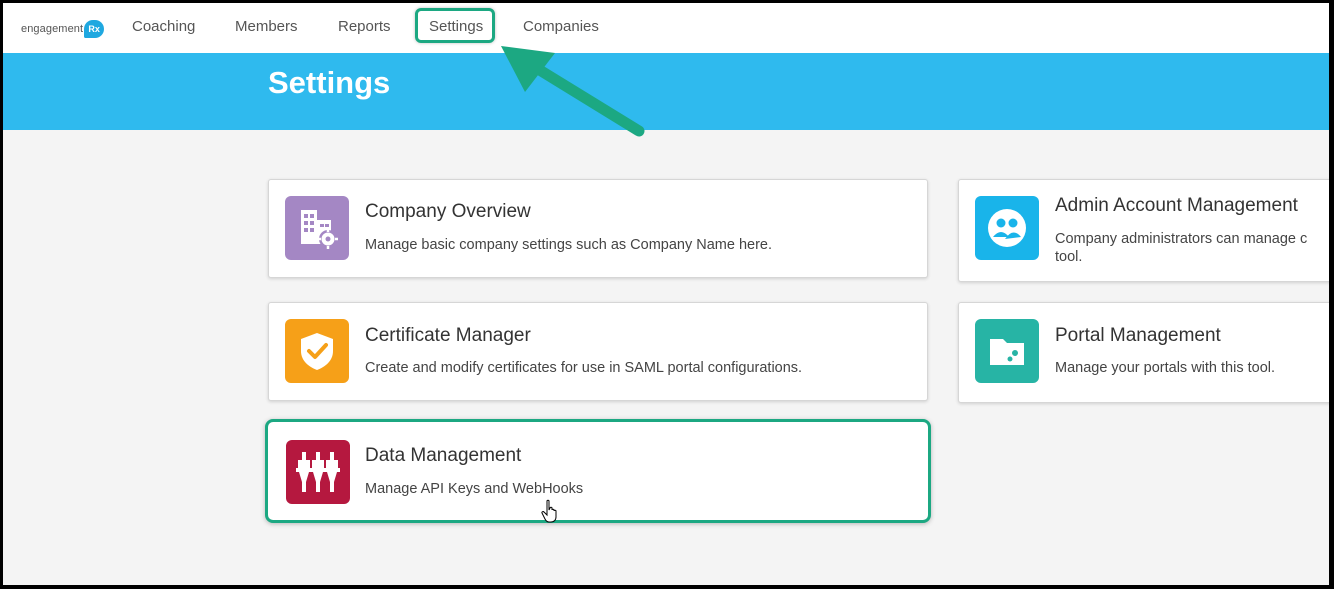 The height and width of the screenshot is (589, 1334). What do you see at coordinates (448, 211) in the screenshot?
I see `card-title: Company Overview` at bounding box center [448, 211].